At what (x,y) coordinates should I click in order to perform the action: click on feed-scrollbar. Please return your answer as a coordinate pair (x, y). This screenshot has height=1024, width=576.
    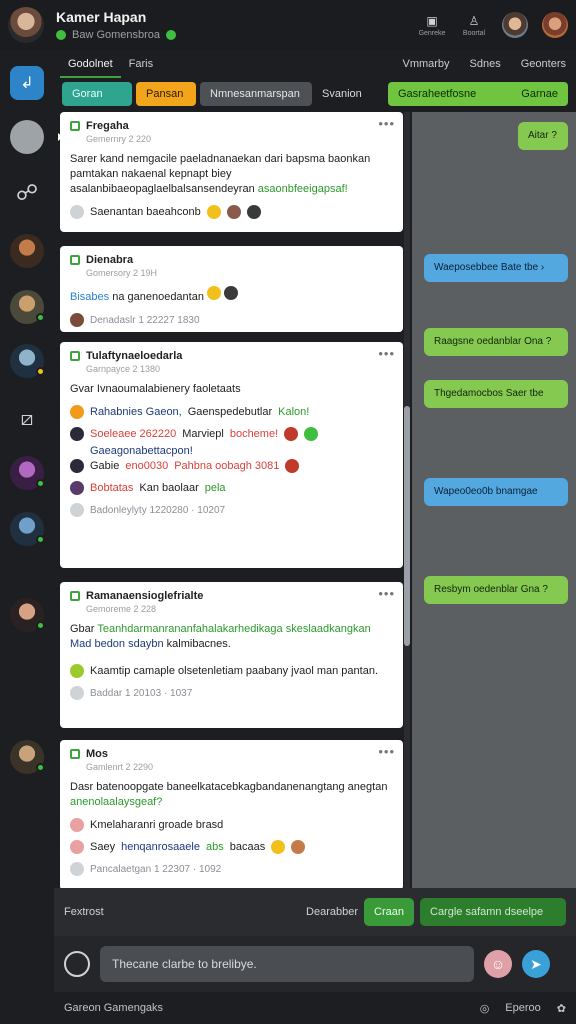
    Looking at the image, I should click on (407, 500).